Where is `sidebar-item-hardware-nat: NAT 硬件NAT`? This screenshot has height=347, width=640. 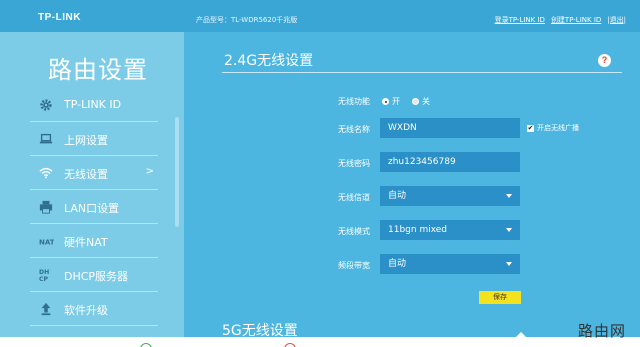
sidebar-item-hardware-nat: NAT 硬件NAT is located at coordinates (94, 241).